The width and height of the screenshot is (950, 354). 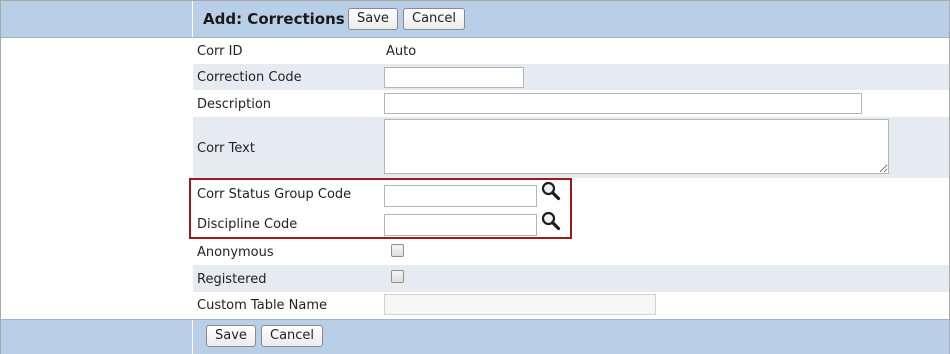 What do you see at coordinates (232, 279) in the screenshot?
I see `registered-label: Registered` at bounding box center [232, 279].